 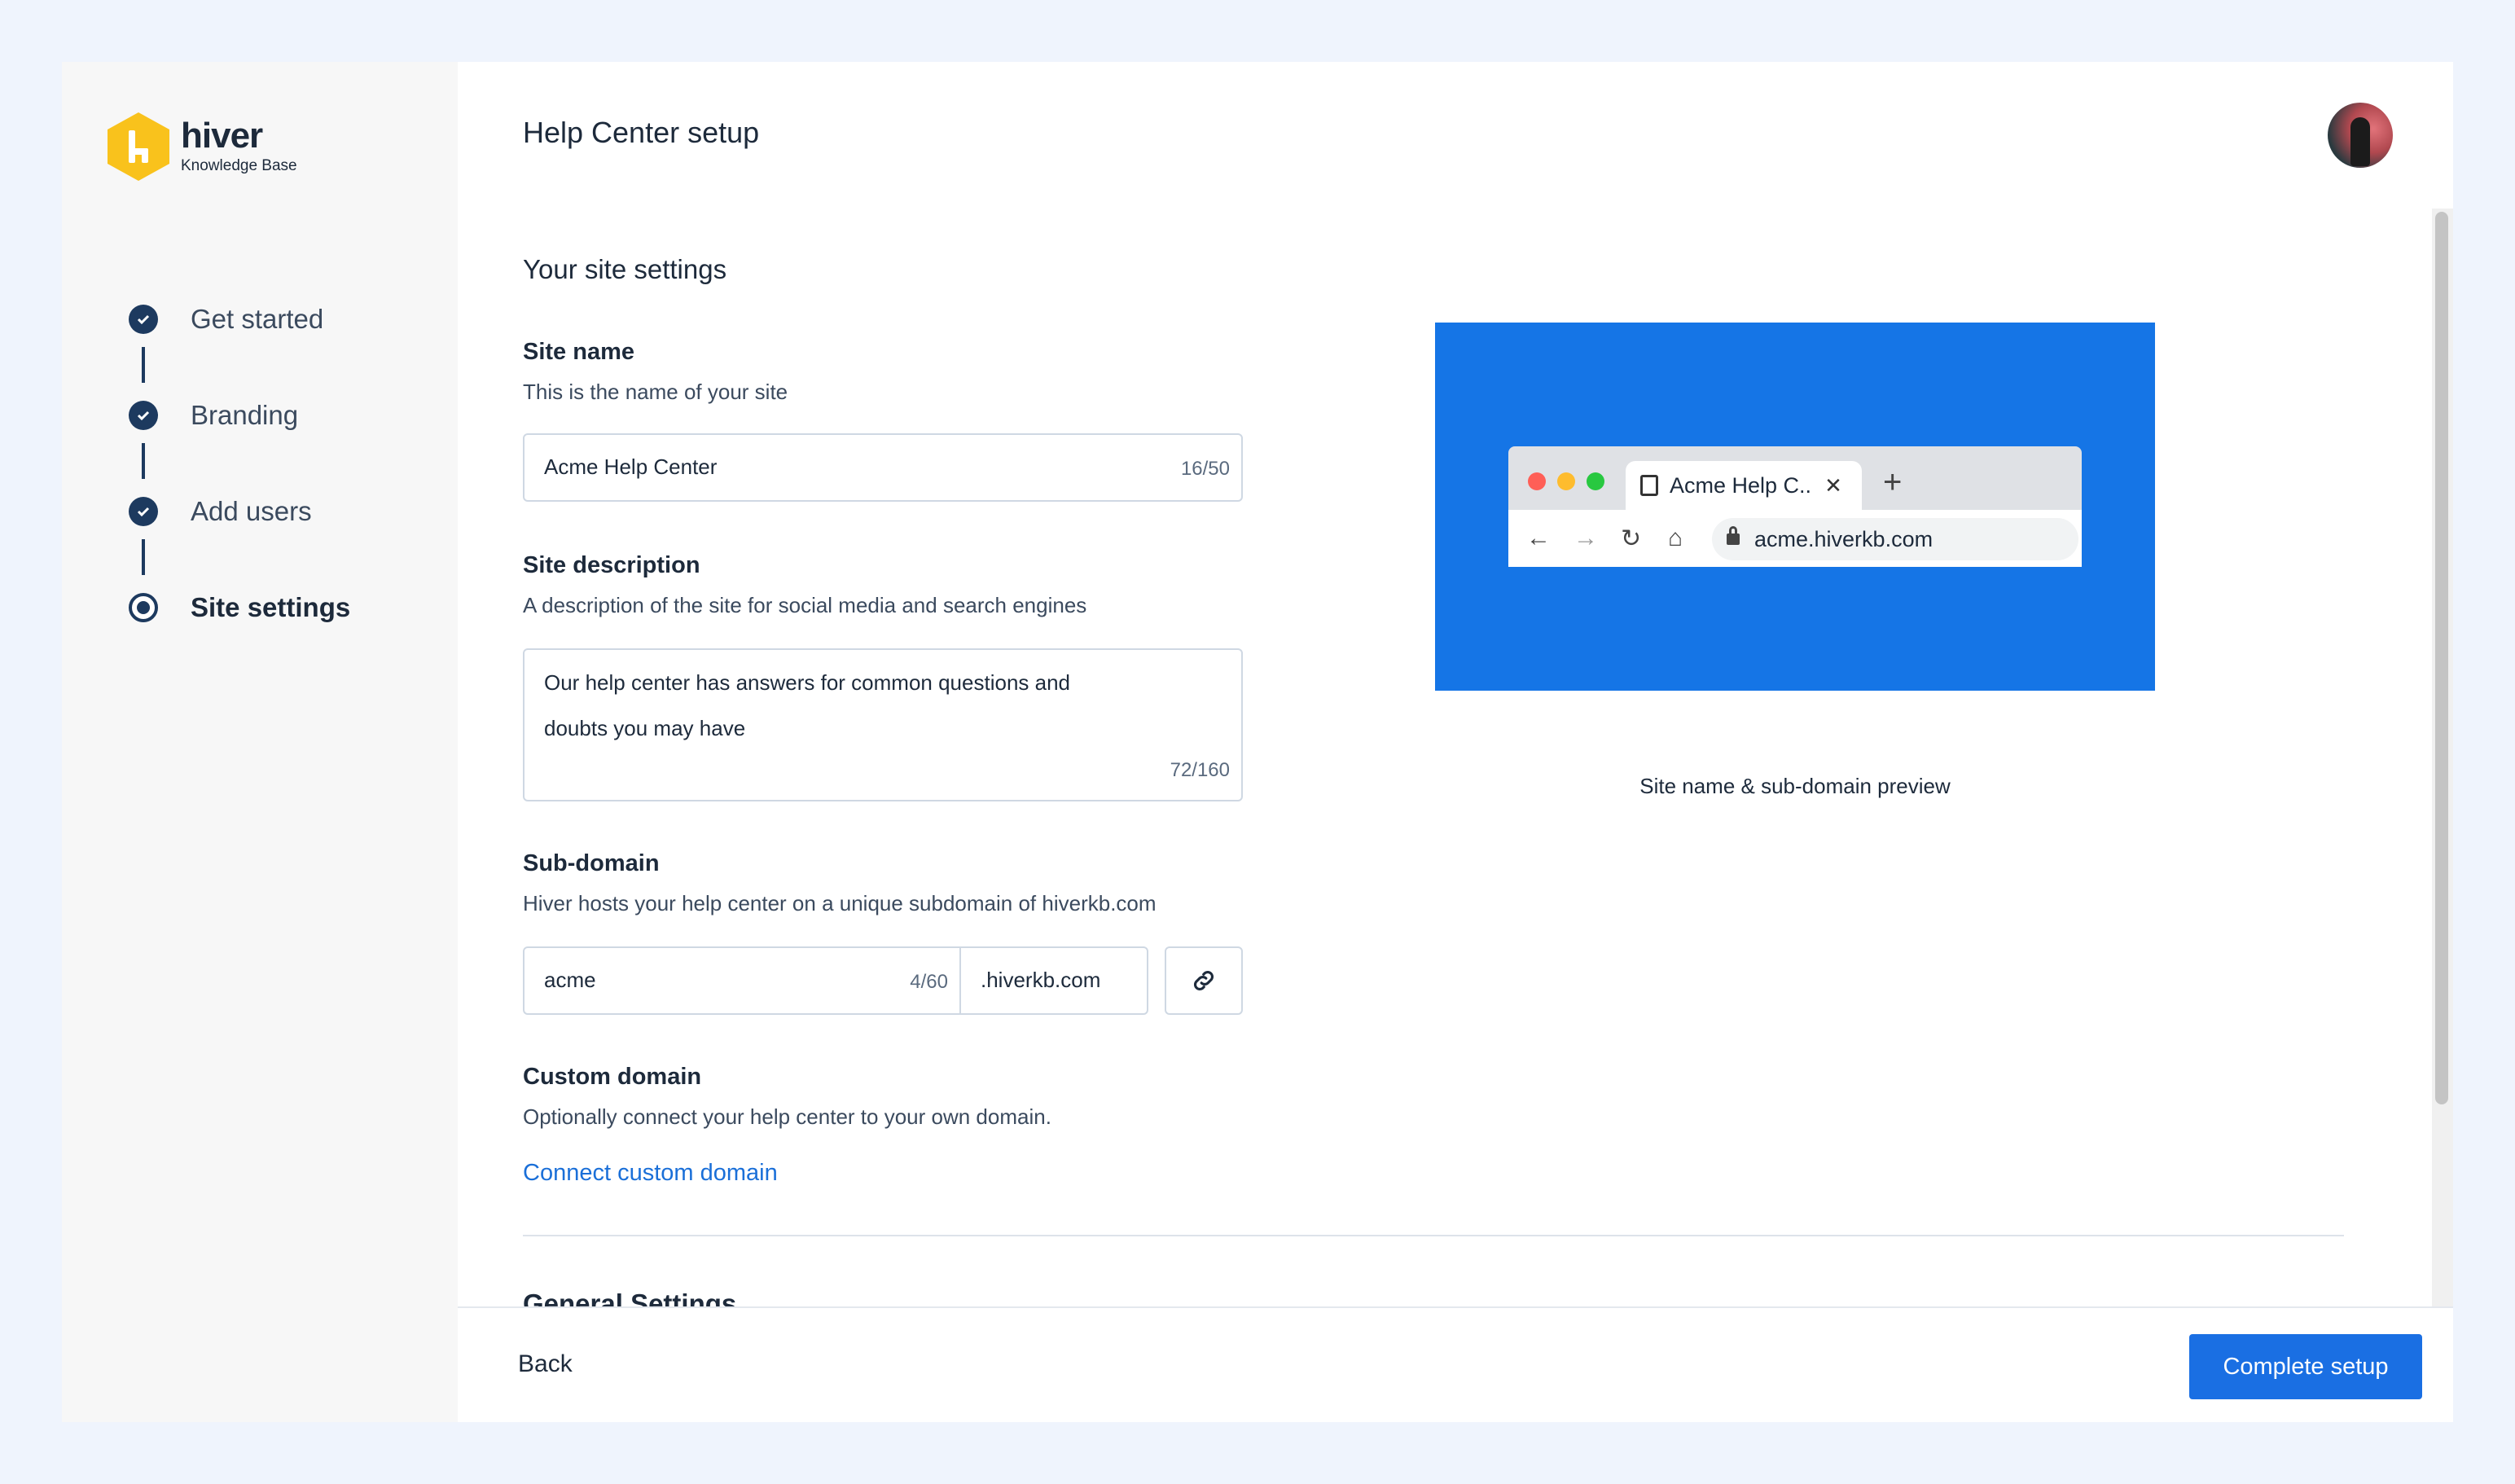 What do you see at coordinates (631, 466) in the screenshot?
I see `site-name-value: Acme Help Center` at bounding box center [631, 466].